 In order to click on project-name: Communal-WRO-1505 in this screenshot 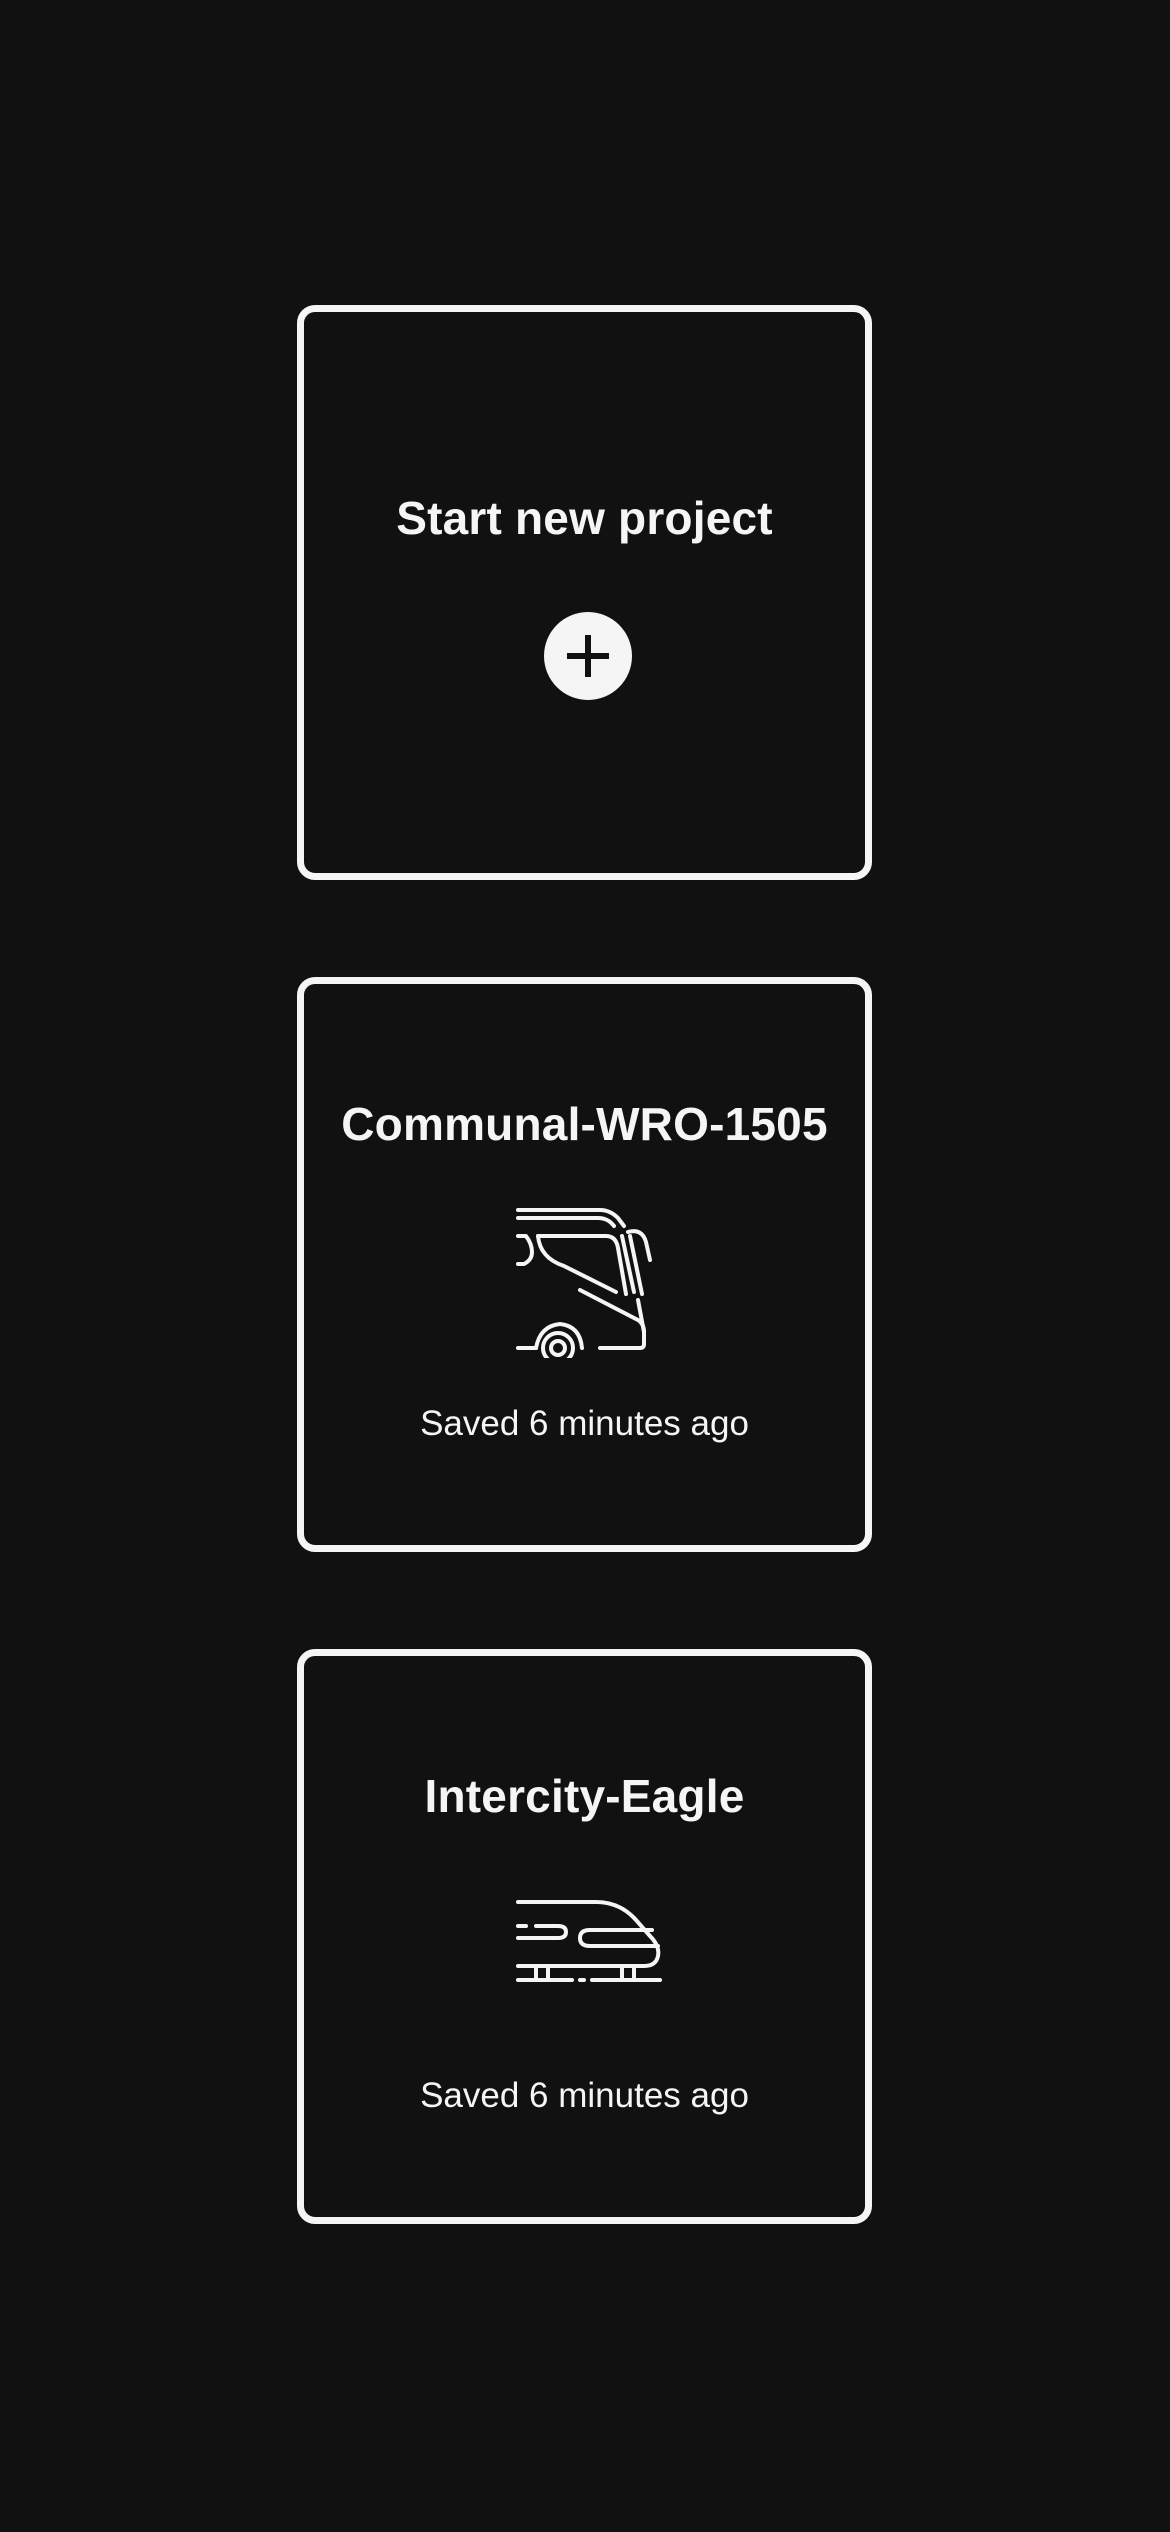, I will do `click(584, 1124)`.